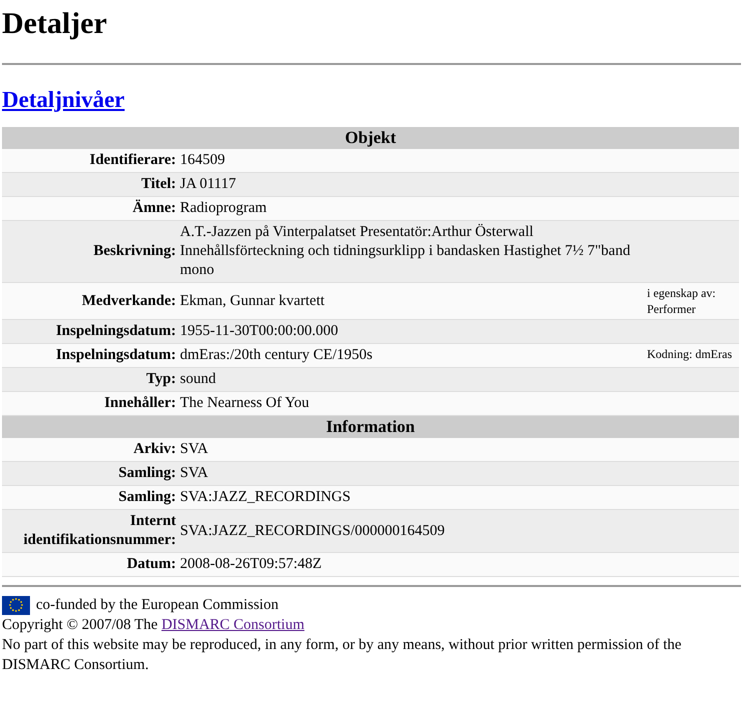 This screenshot has height=719, width=743. Describe the element at coordinates (259, 331) in the screenshot. I see `field-value: 1955-11-30T00:00:00.000` at that location.